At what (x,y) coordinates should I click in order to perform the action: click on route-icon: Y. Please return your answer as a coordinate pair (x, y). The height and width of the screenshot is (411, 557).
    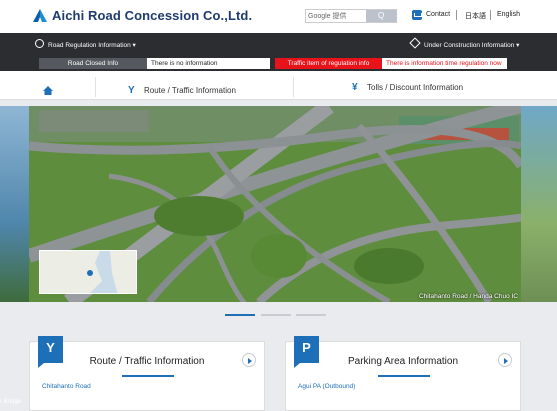
    Looking at the image, I should click on (131, 90).